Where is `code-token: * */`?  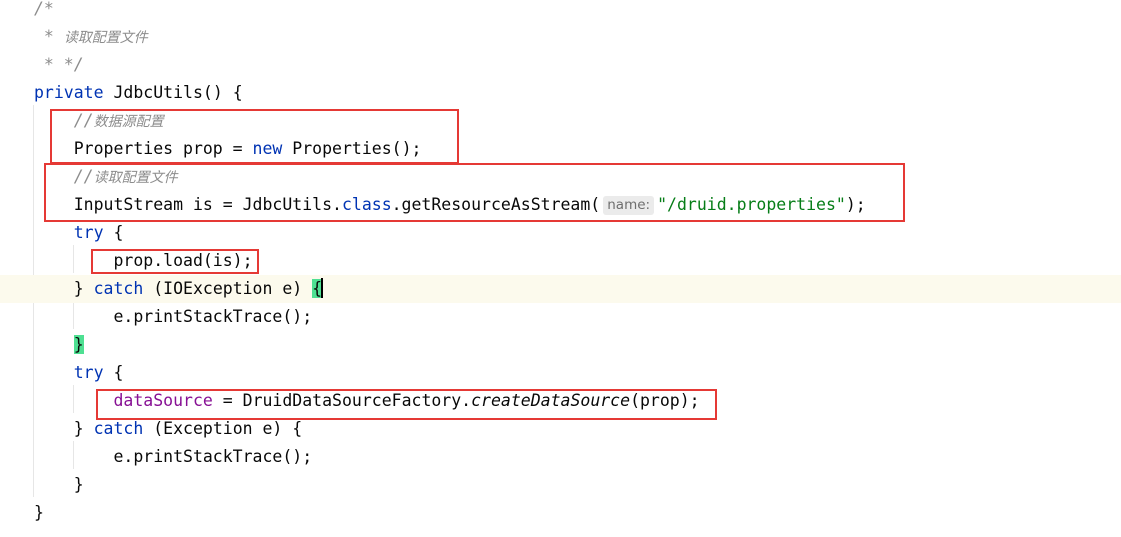 code-token: * */ is located at coordinates (59, 64).